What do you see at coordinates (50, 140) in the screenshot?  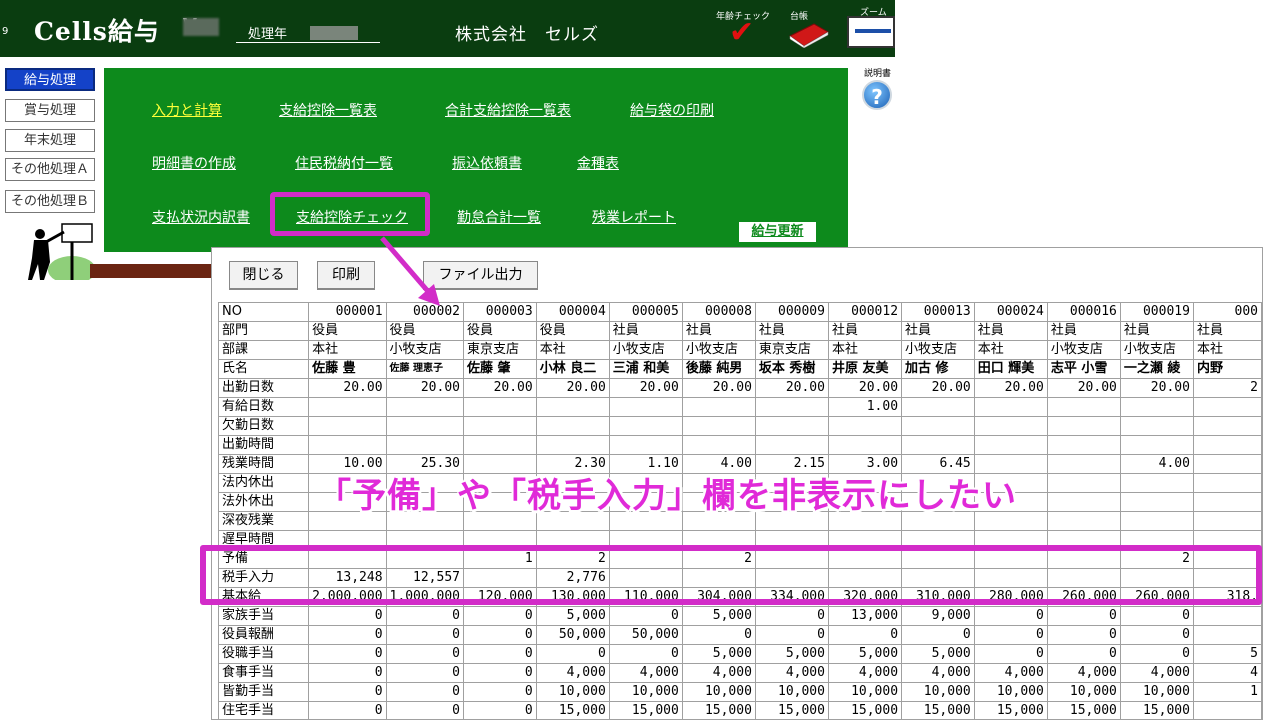 I see `menu-year-end-processing: 年末処理` at bounding box center [50, 140].